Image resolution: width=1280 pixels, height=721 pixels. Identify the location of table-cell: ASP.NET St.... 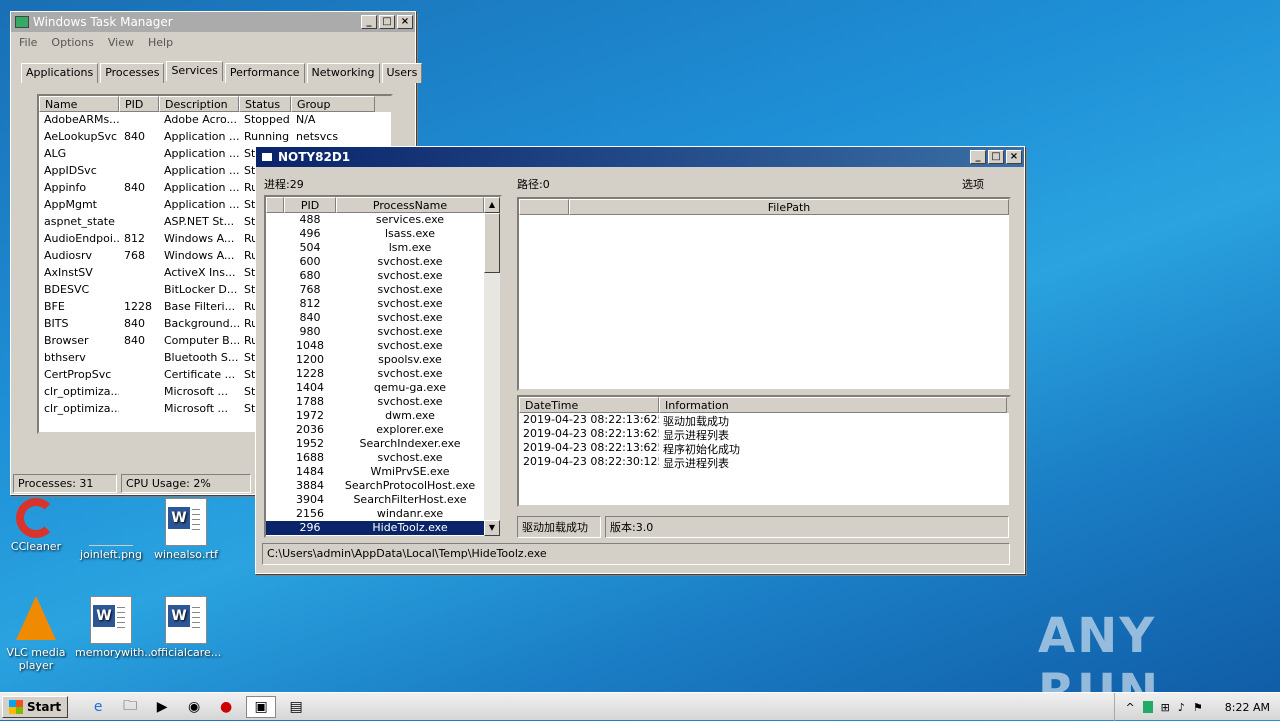
(199, 221).